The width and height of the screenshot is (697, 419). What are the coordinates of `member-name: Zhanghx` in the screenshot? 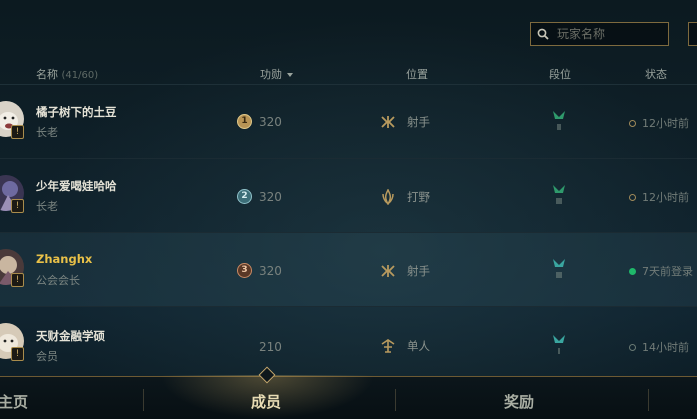 It's located at (64, 259).